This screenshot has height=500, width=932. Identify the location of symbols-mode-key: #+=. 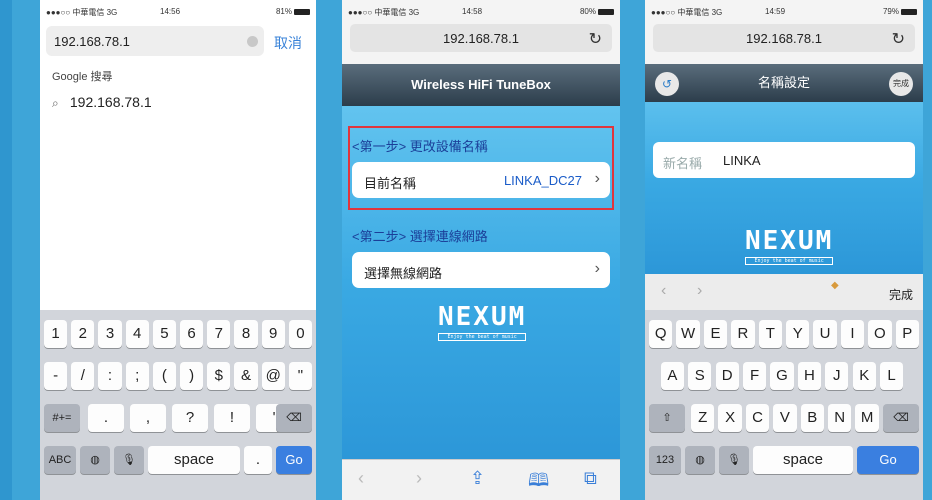
(62, 418).